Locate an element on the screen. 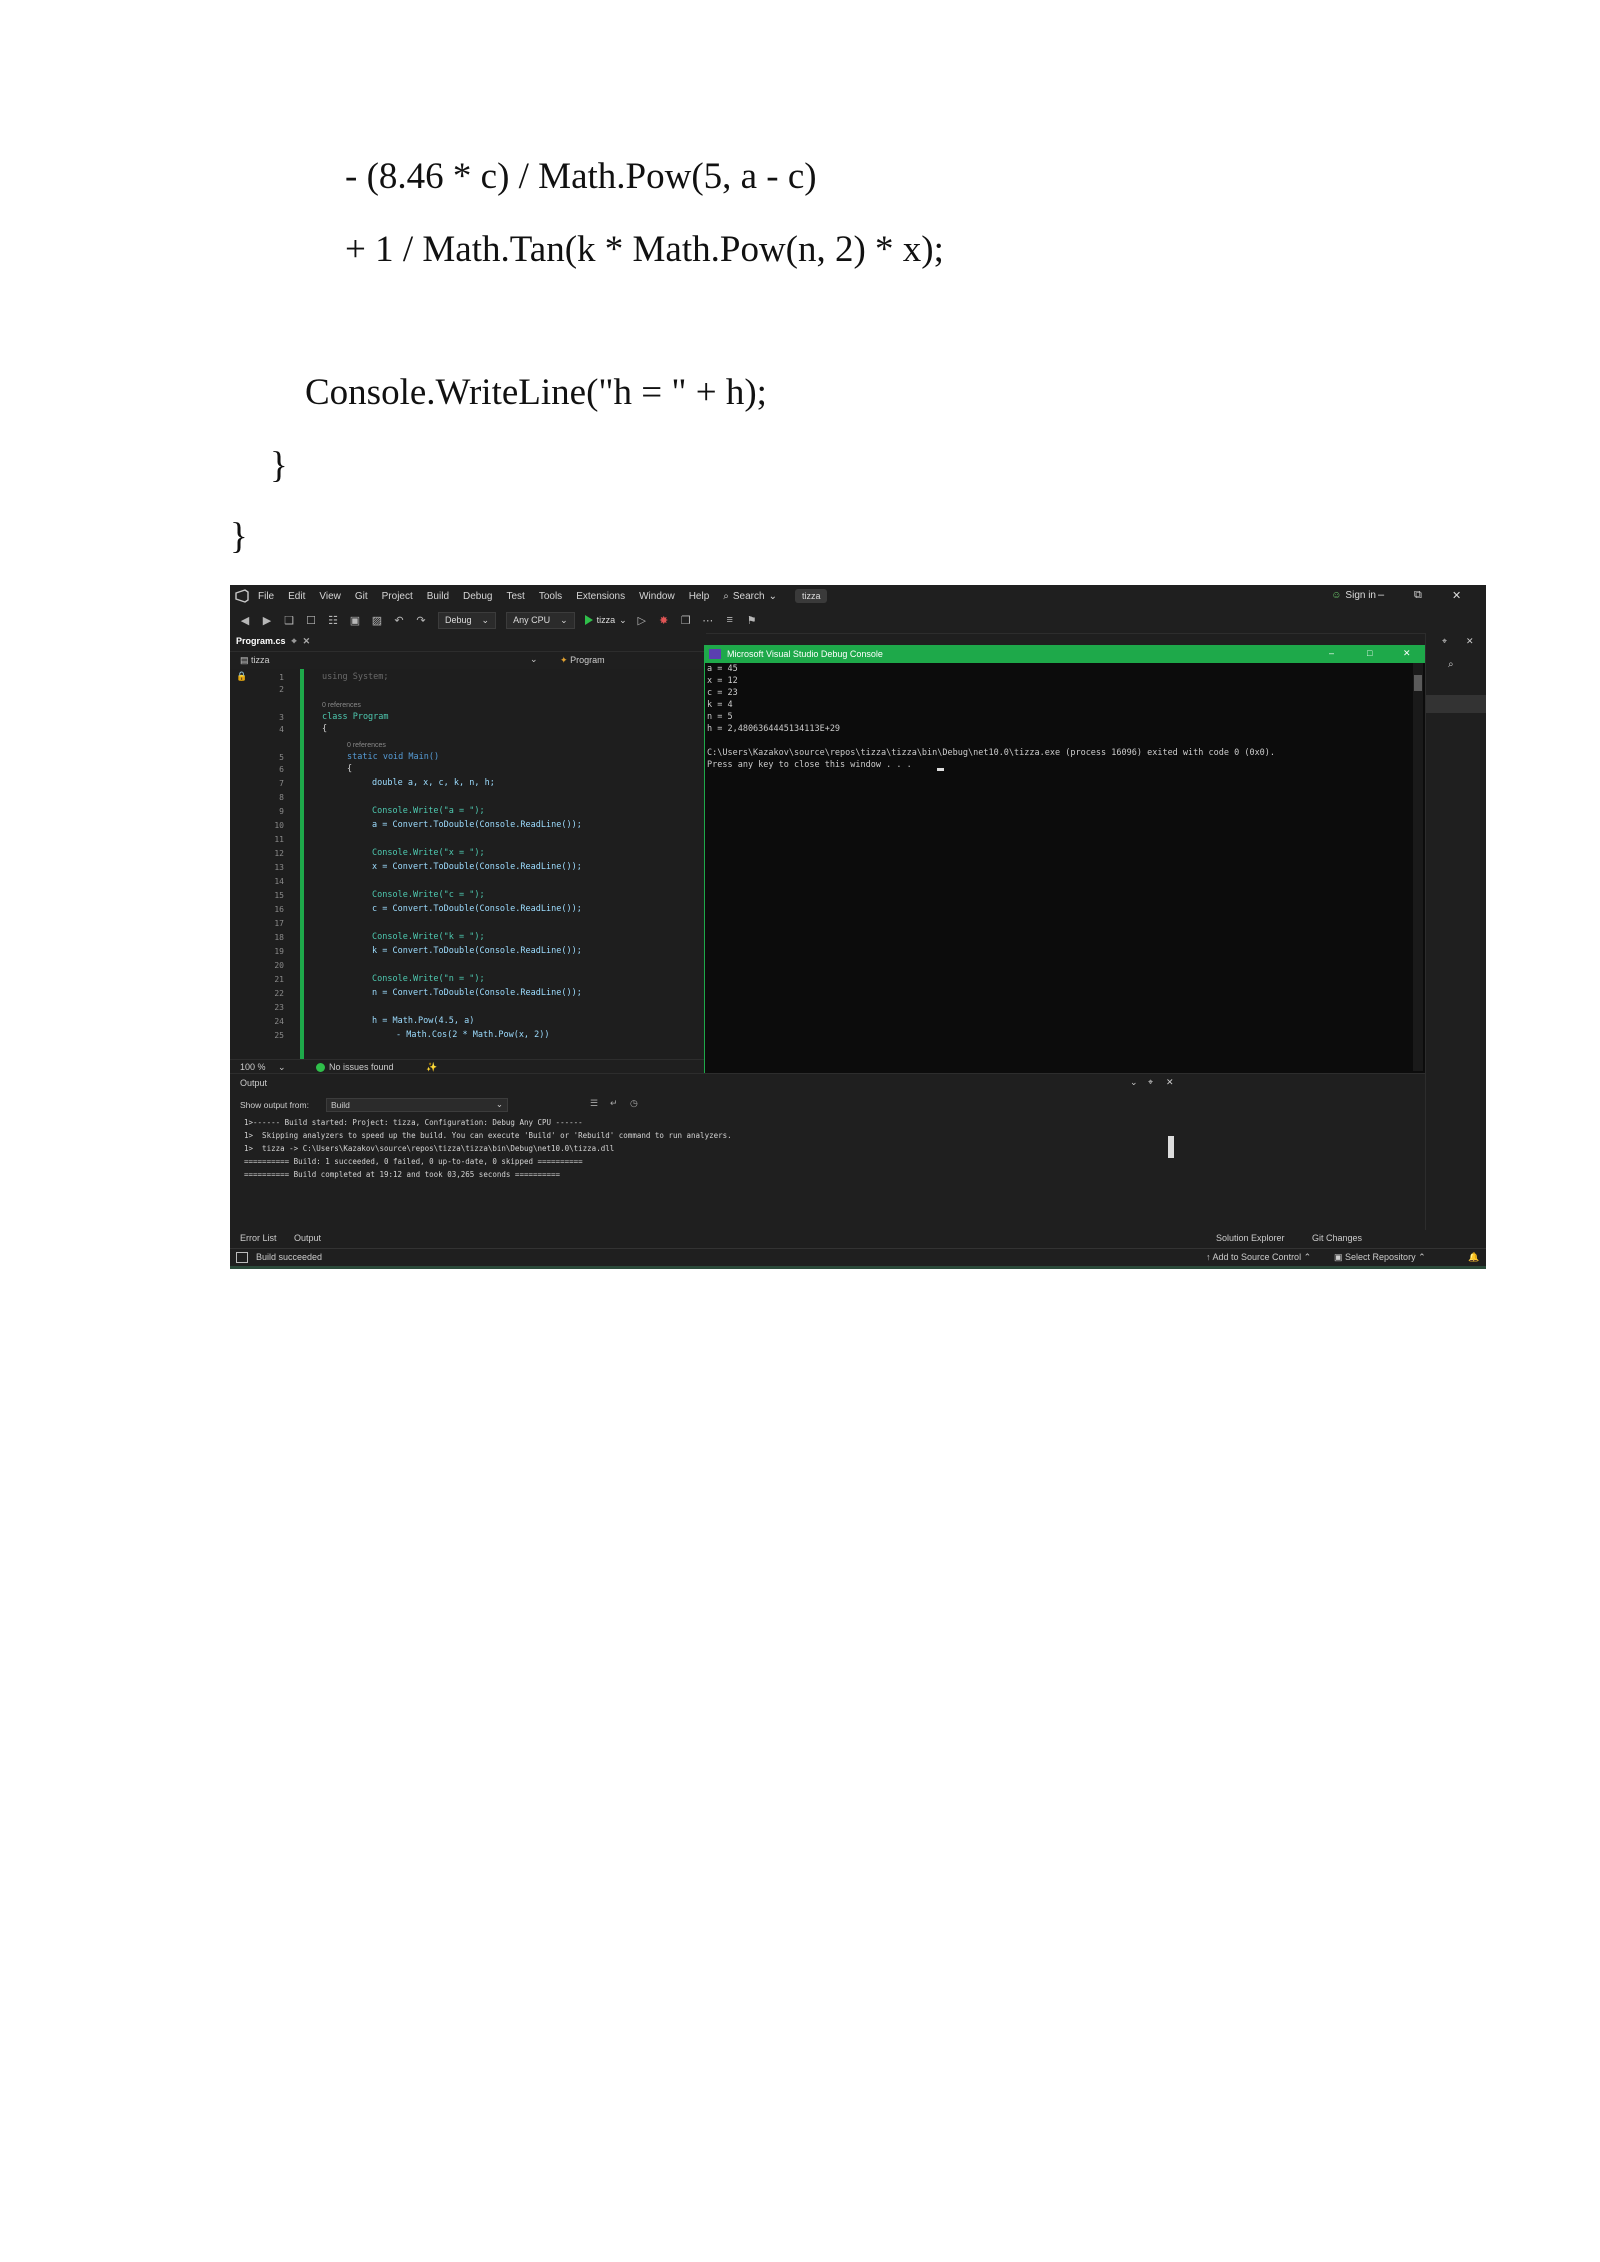 The image size is (1600, 2262). menu-window: Window is located at coordinates (657, 596).